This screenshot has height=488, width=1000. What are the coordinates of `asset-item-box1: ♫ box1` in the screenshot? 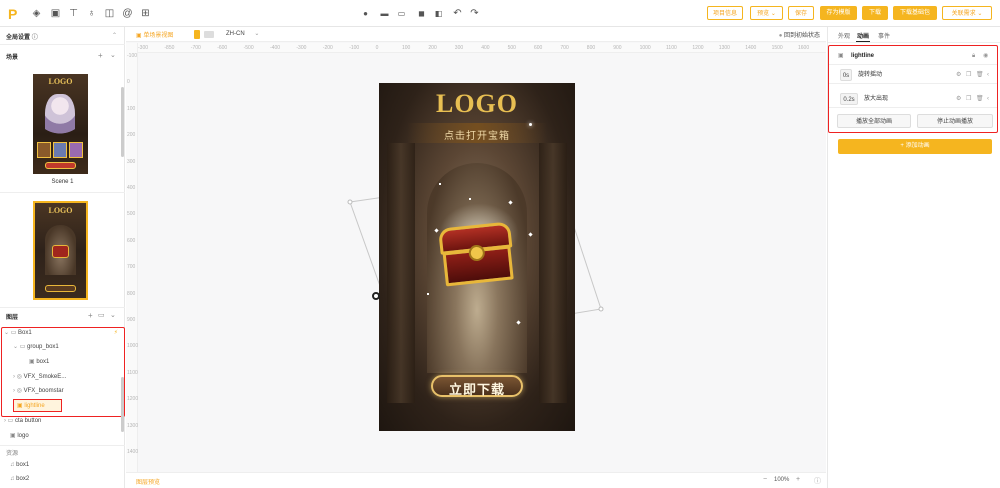 It's located at (19, 465).